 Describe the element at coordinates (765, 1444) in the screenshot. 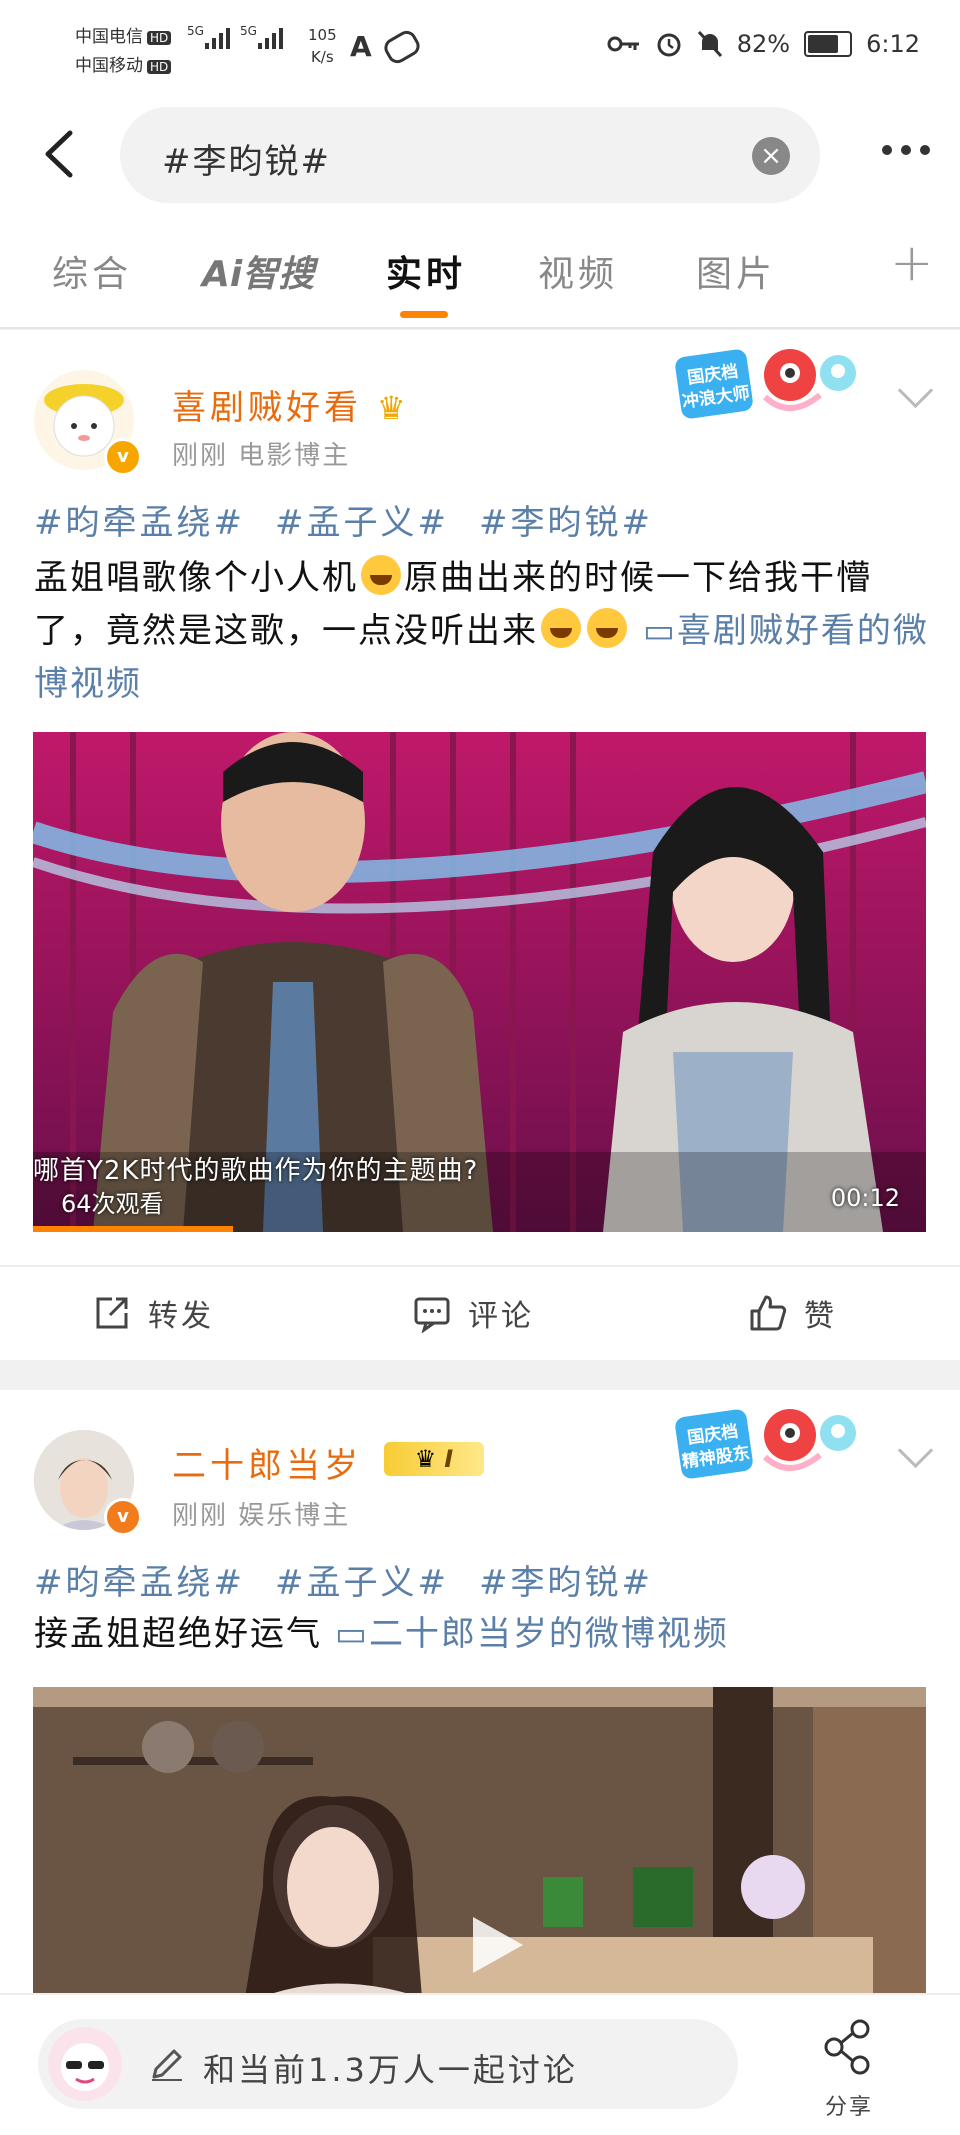

I see `event-stamp: 国庆档 精神股东` at that location.